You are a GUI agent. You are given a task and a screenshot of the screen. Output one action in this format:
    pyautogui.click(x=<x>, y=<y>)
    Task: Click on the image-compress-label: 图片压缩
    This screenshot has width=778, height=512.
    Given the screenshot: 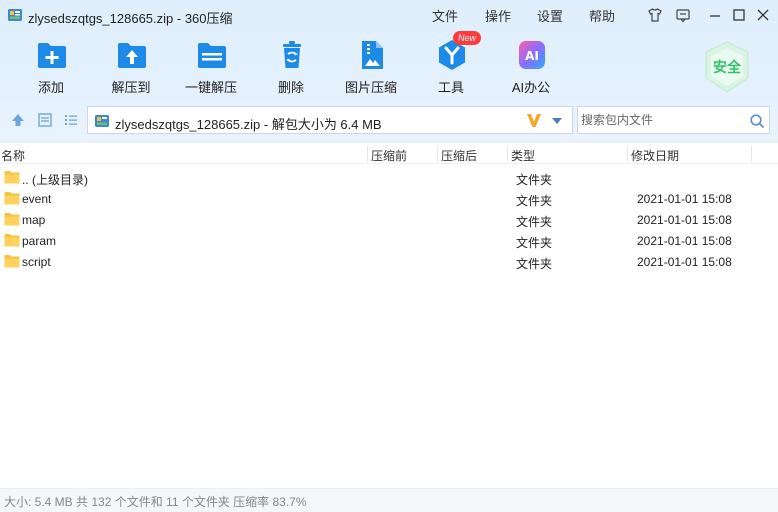 What is the action you would take?
    pyautogui.click(x=370, y=87)
    